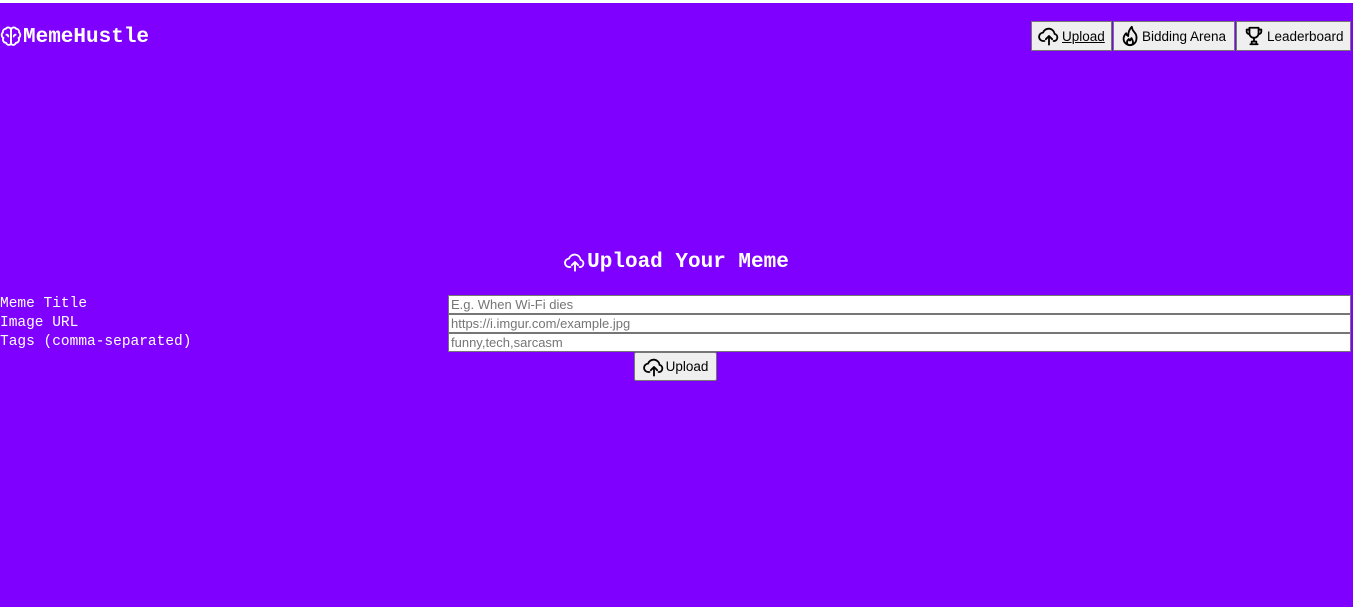 This screenshot has height=607, width=1353. Describe the element at coordinates (11, 37) in the screenshot. I see `brain-icon` at that location.